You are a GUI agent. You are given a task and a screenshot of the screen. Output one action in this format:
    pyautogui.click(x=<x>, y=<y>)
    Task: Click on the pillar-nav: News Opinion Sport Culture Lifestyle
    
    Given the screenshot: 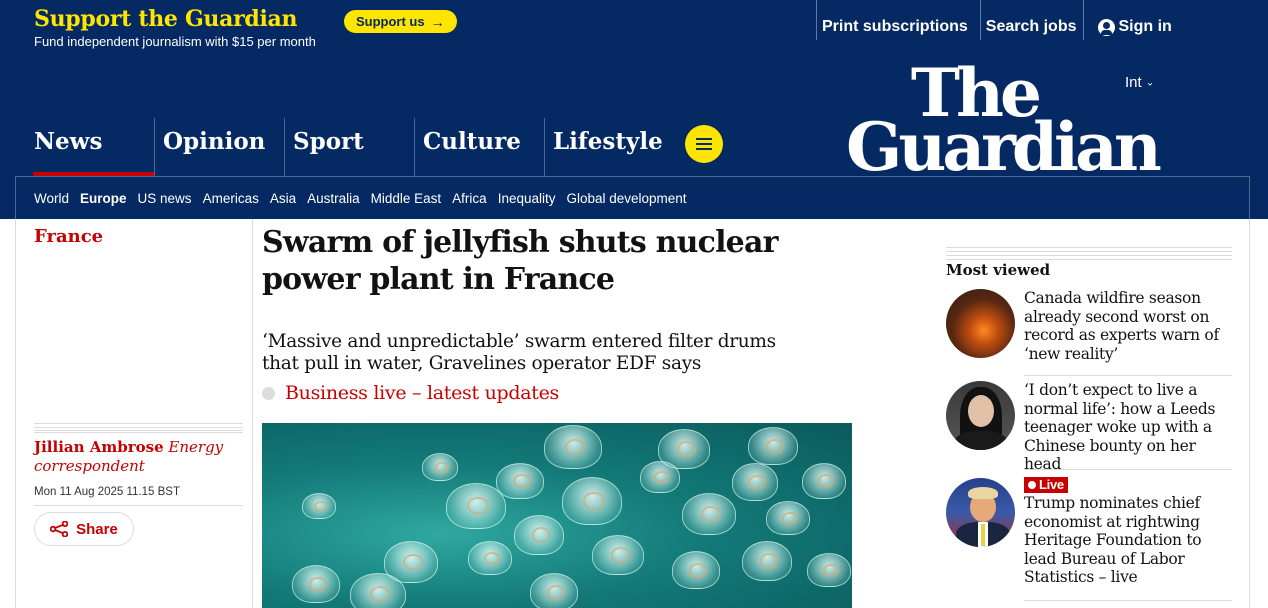 What is the action you would take?
    pyautogui.click(x=349, y=147)
    